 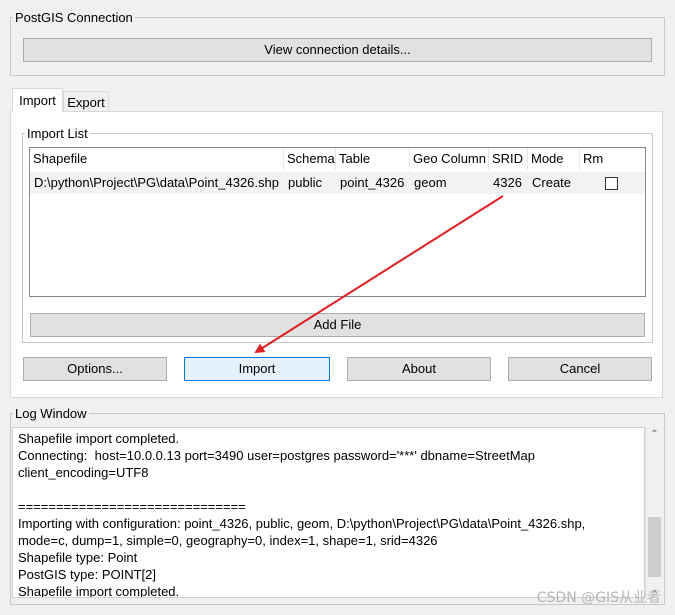 What do you see at coordinates (598, 598) in the screenshot?
I see `watermark: CSDN @GIS从业者` at bounding box center [598, 598].